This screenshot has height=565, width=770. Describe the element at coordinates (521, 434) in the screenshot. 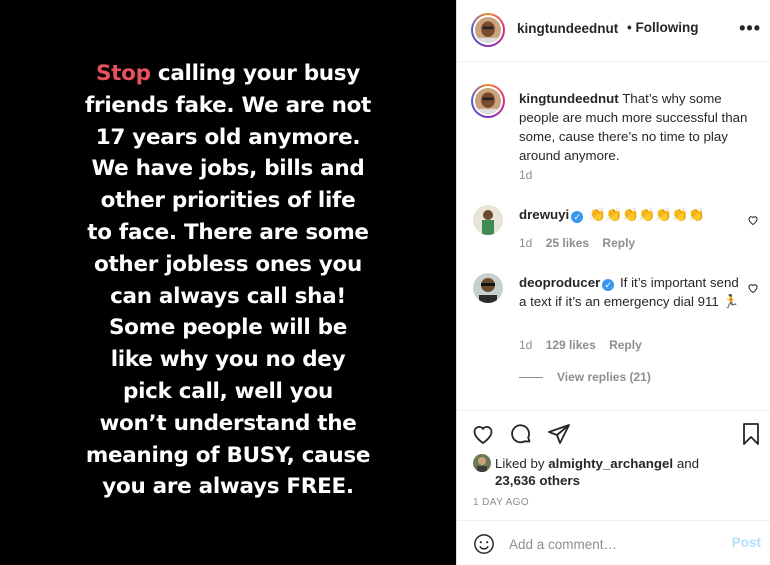

I see `comment-bubble-icon` at that location.